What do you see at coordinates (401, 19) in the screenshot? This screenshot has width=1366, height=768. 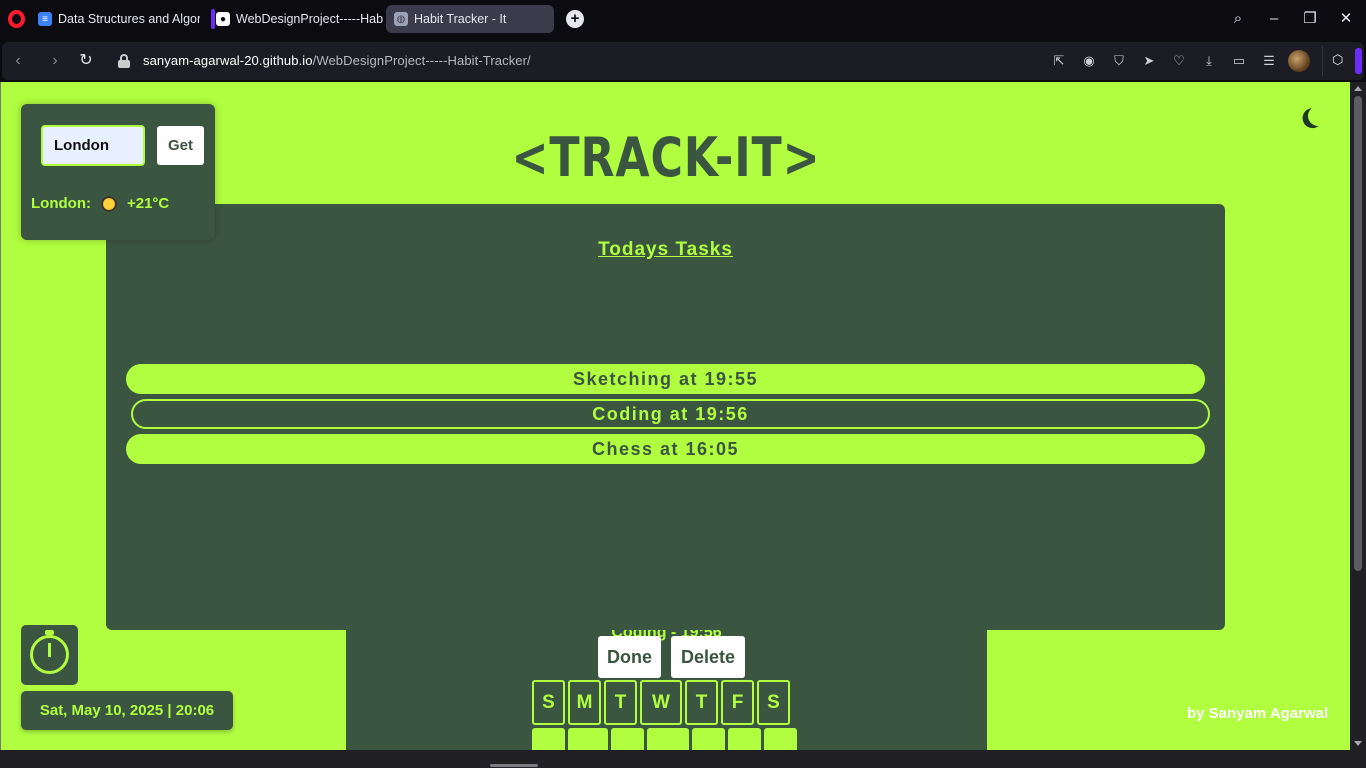 I see `globe-icon: ◍` at bounding box center [401, 19].